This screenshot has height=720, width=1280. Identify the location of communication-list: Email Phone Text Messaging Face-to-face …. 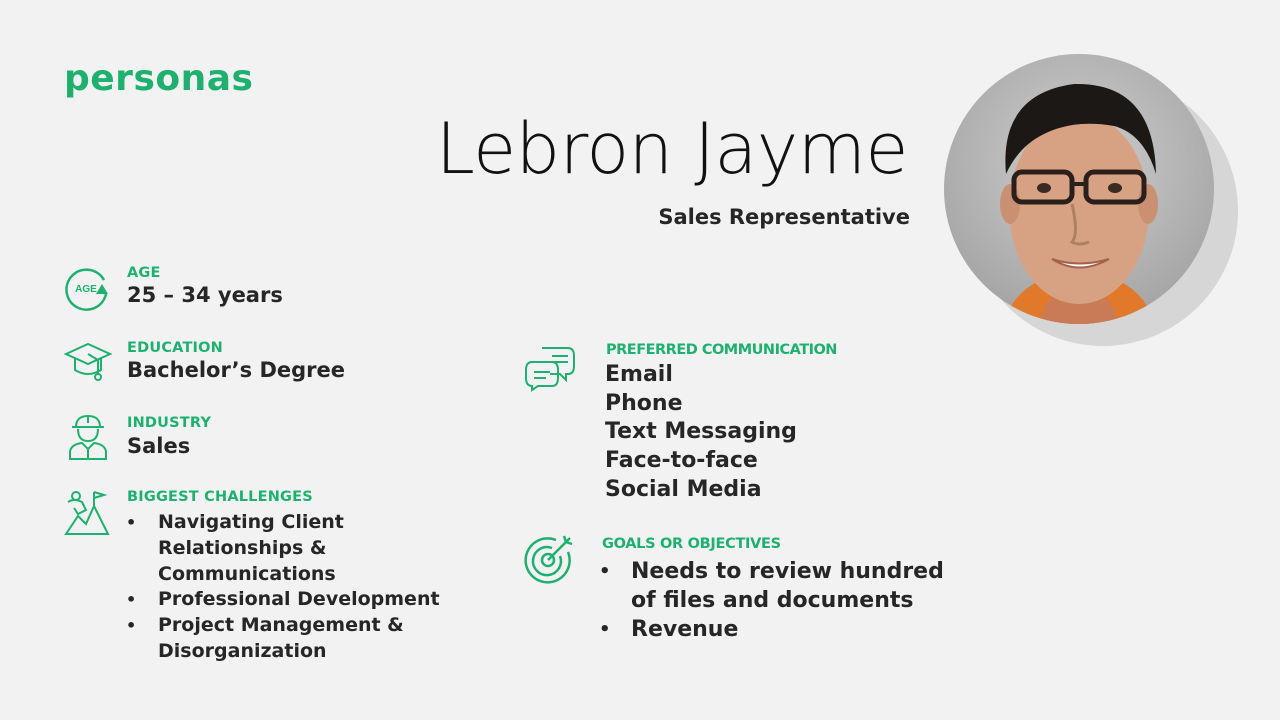
(701, 433).